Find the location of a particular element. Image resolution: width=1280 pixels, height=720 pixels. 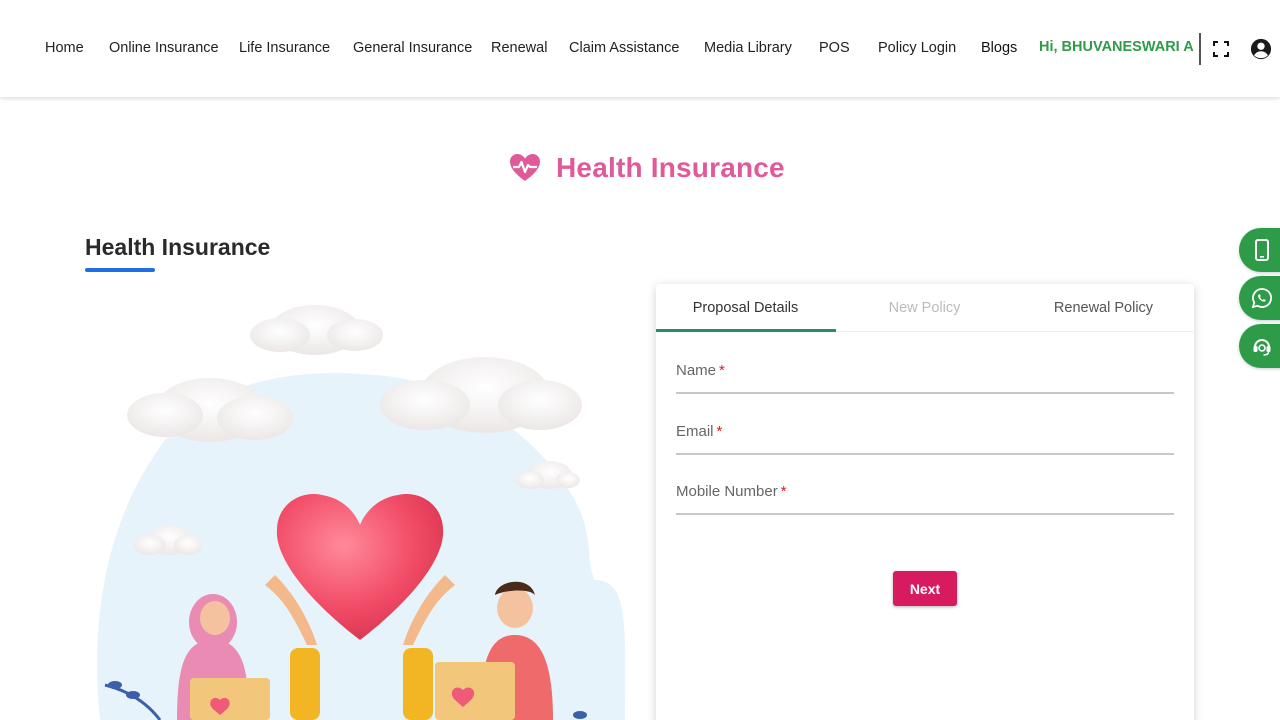

email-field: Email * is located at coordinates (925, 435).